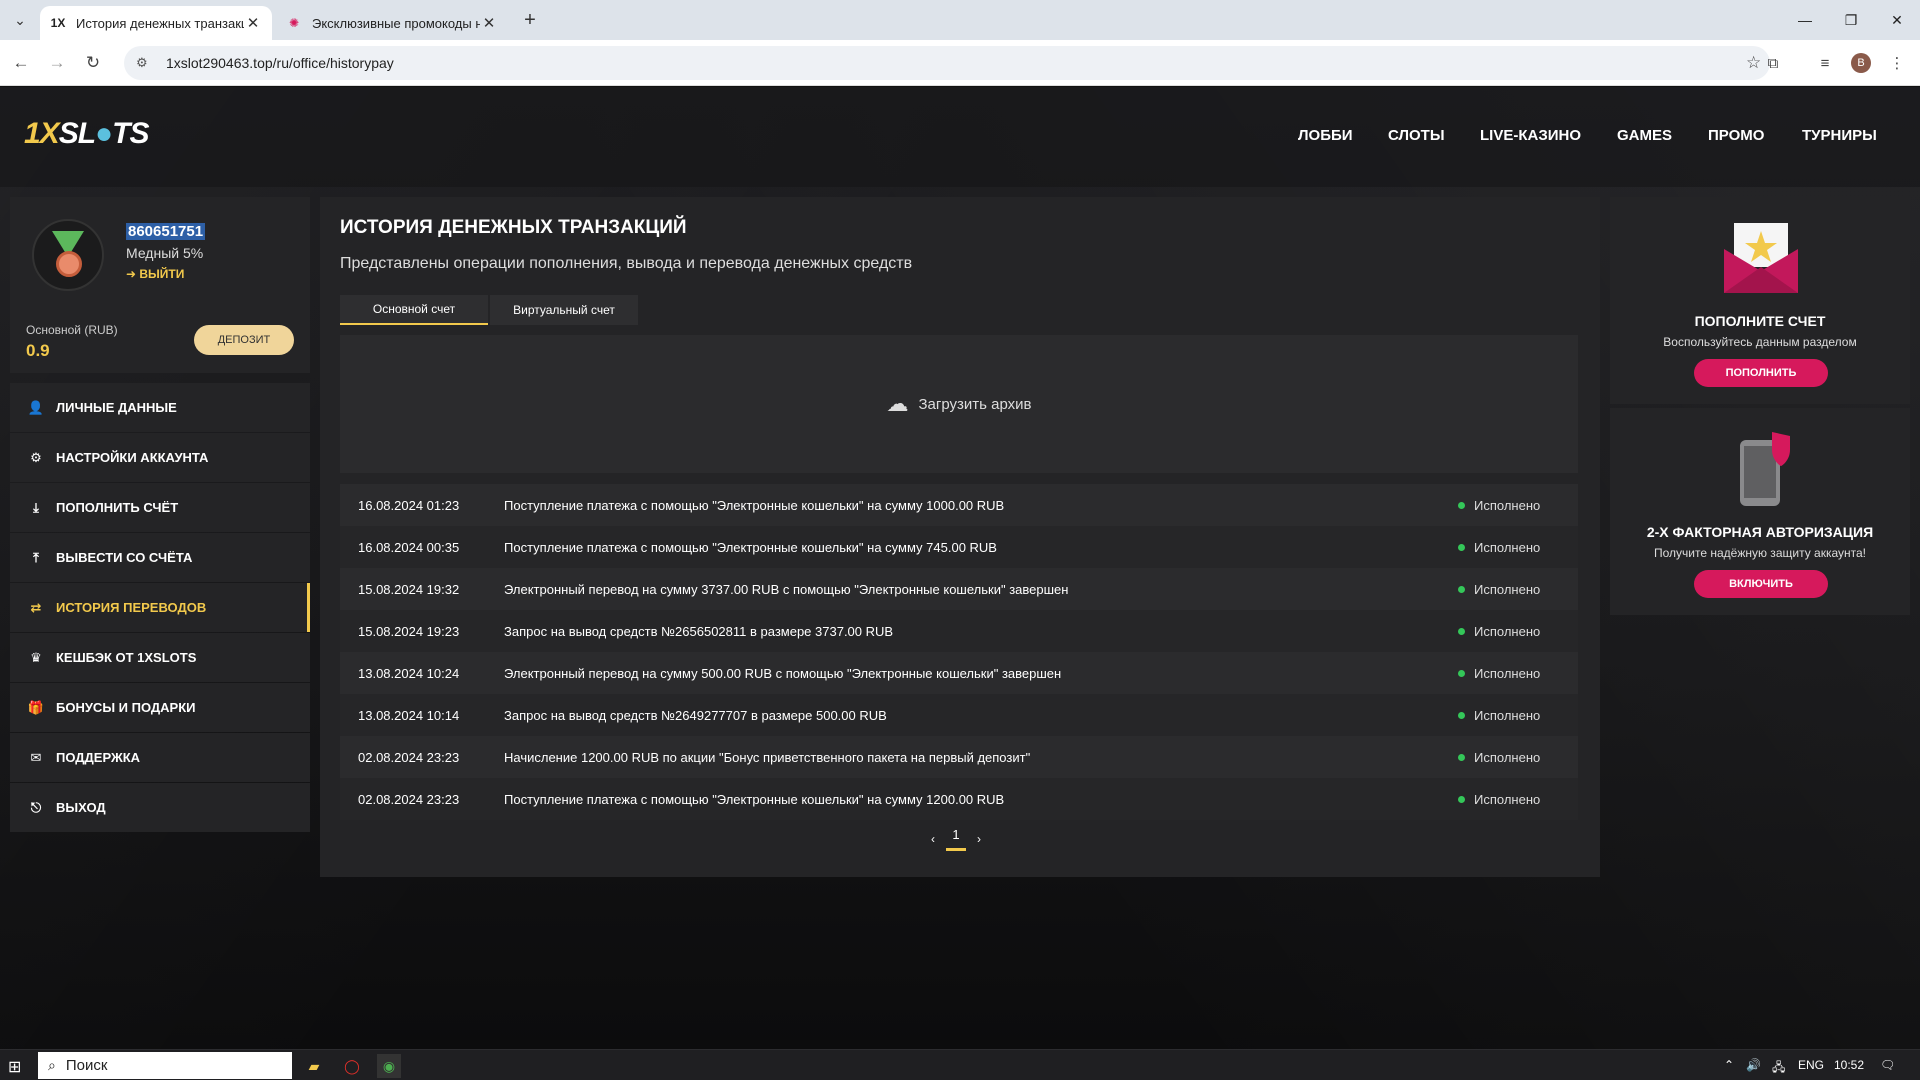 The image size is (1920, 1080). What do you see at coordinates (979, 839) in the screenshot?
I see `next-page-chevron-icon: ›` at bounding box center [979, 839].